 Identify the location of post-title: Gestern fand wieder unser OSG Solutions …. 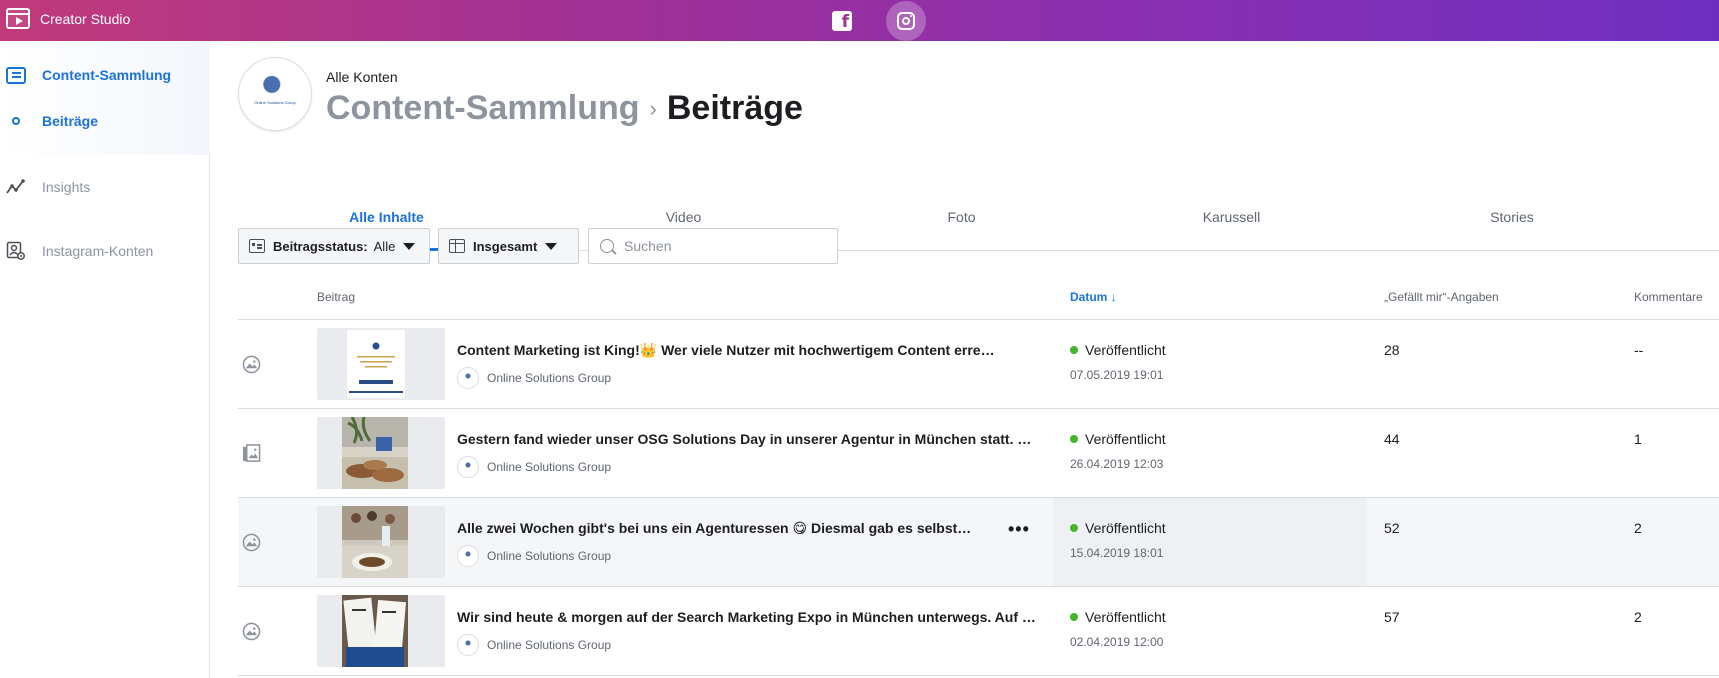
(747, 439).